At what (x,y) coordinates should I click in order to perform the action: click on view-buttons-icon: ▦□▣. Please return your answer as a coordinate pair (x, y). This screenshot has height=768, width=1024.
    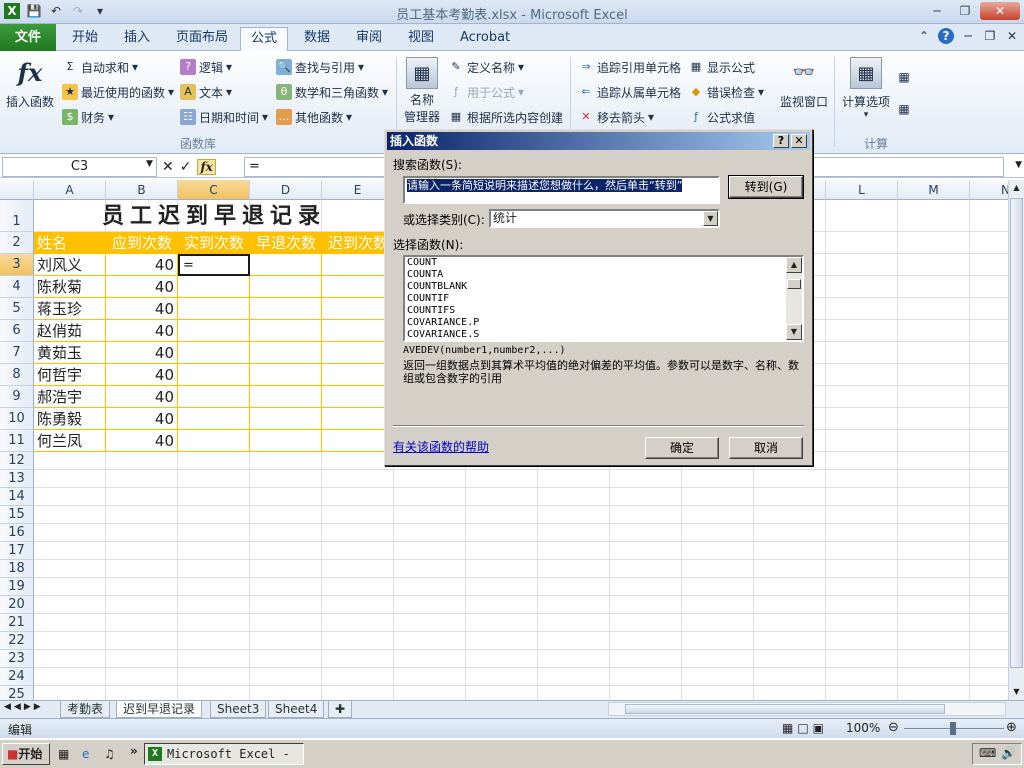
    Looking at the image, I should click on (805, 728).